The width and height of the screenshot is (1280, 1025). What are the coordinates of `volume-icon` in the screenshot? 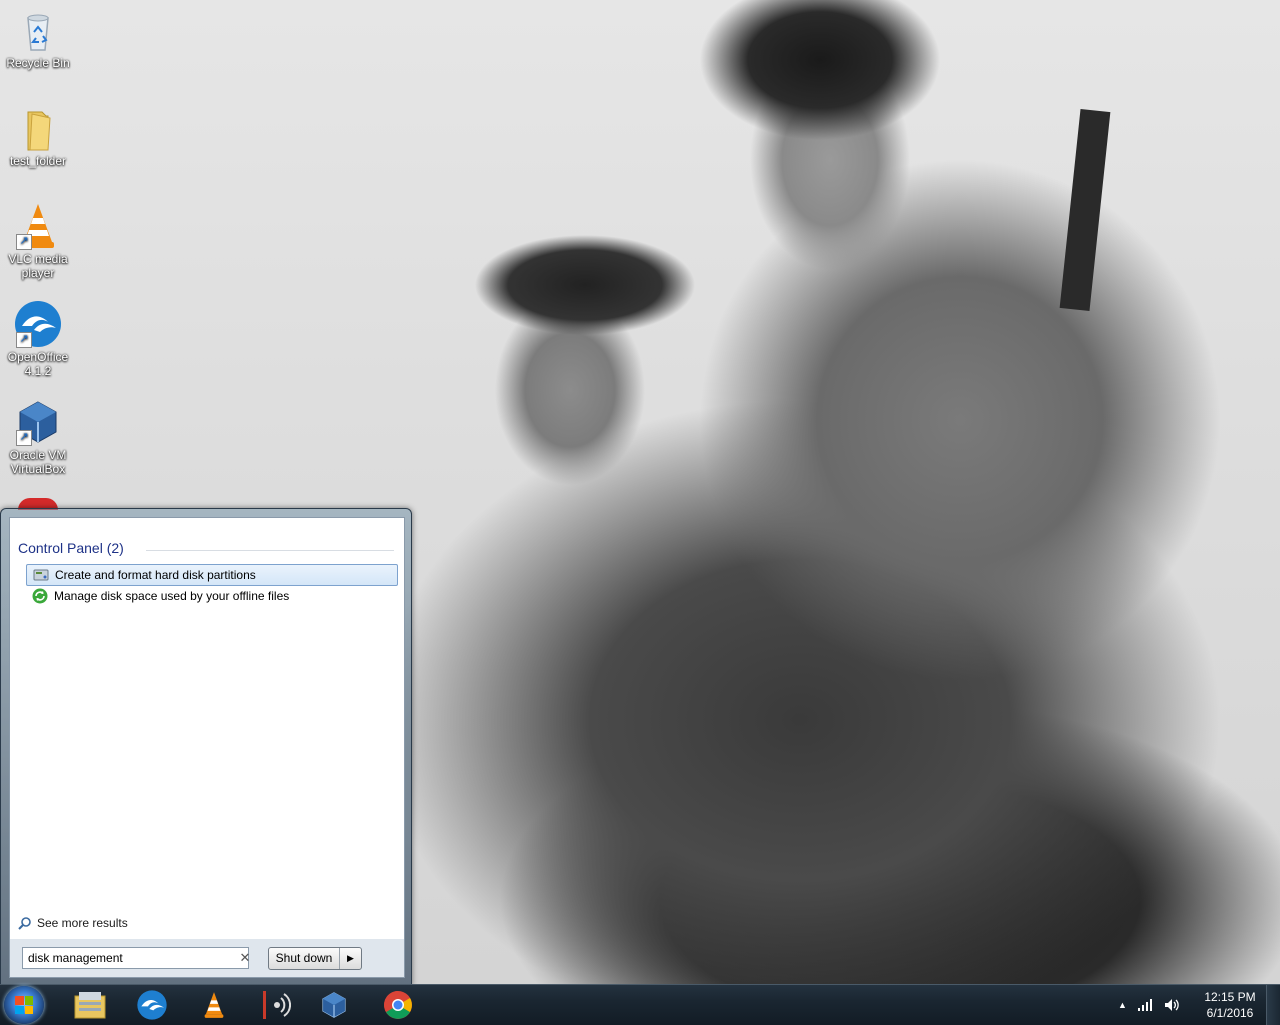 It's located at (1172, 1005).